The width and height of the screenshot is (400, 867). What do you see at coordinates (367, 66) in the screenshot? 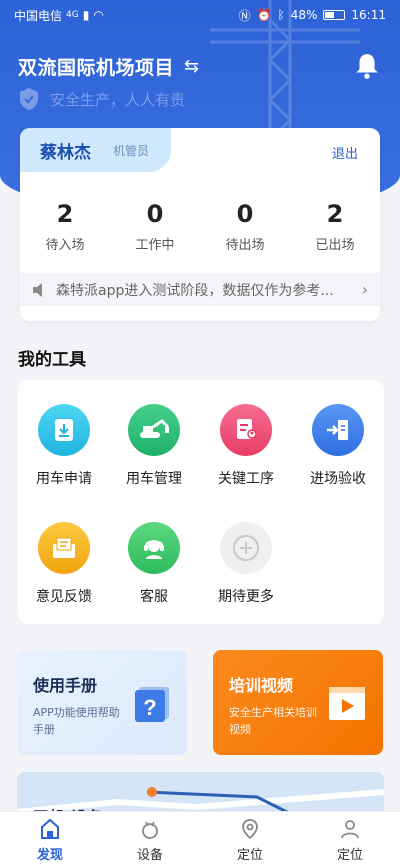
I see `bell-icon` at bounding box center [367, 66].